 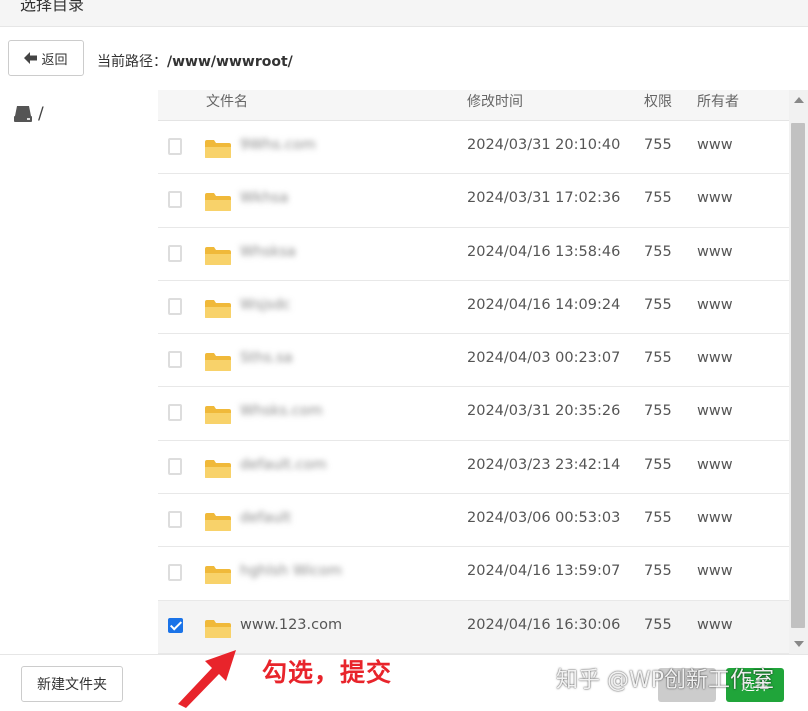 What do you see at coordinates (799, 100) in the screenshot?
I see `scroll-up-arrow-icon` at bounding box center [799, 100].